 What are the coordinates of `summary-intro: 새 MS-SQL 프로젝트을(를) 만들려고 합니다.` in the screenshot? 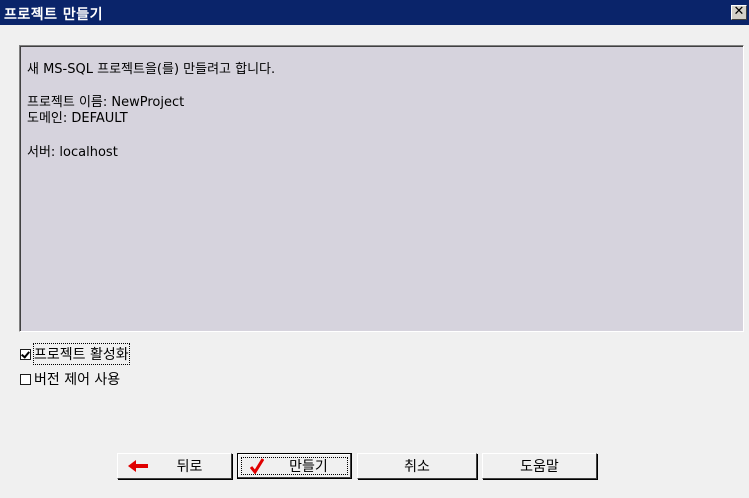 It's located at (151, 69).